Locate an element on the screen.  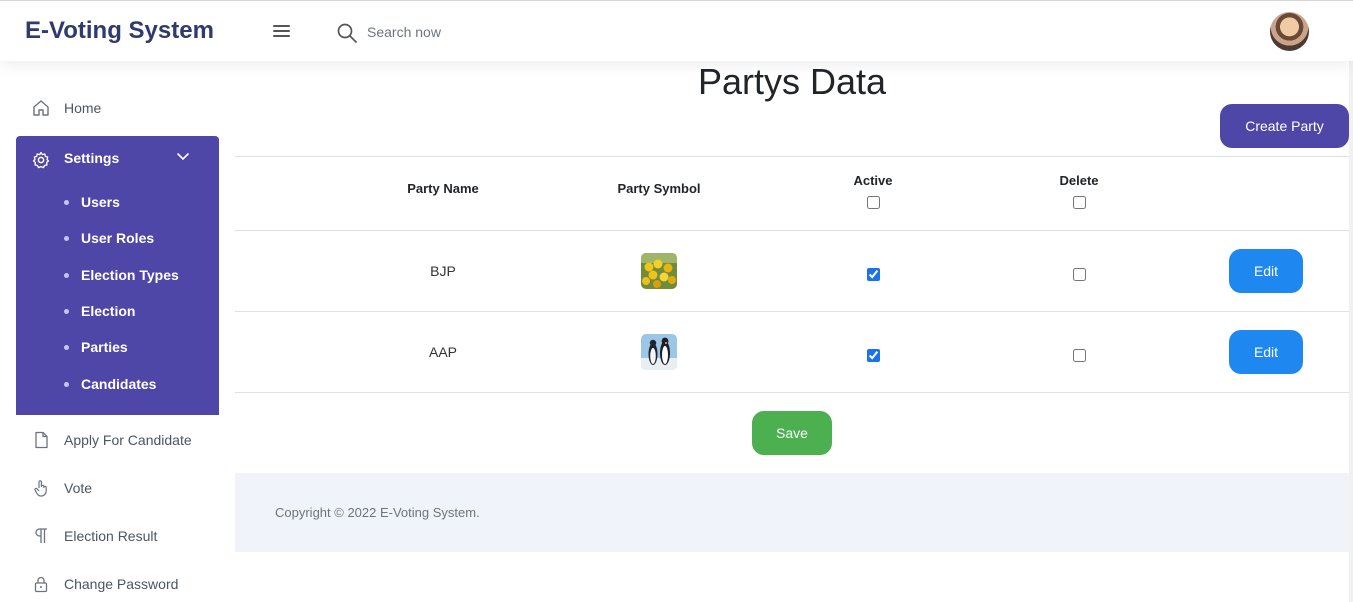
column-header-party-symbol: Party Symbol is located at coordinates (659, 188).